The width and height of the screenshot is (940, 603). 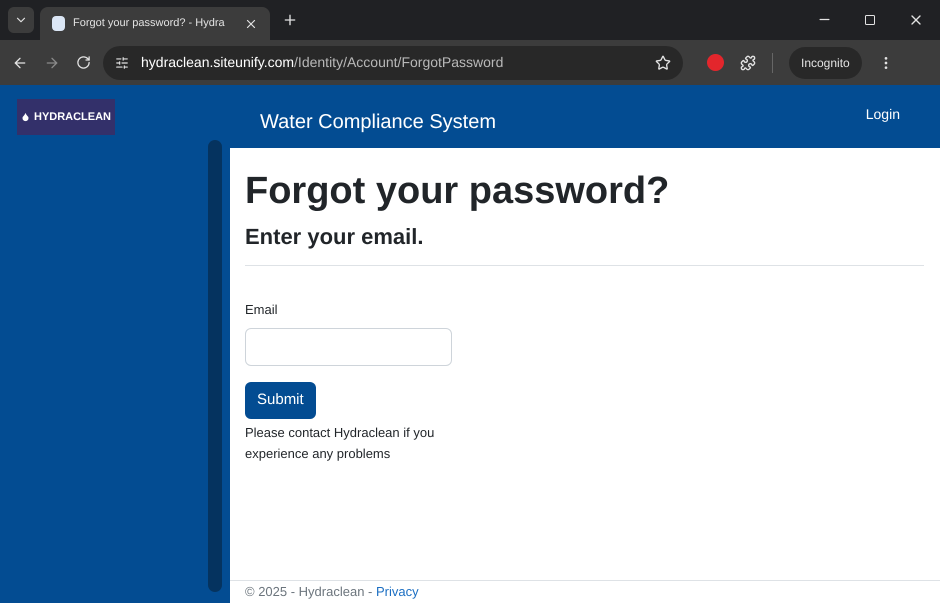 What do you see at coordinates (663, 62) in the screenshot?
I see `star-icon` at bounding box center [663, 62].